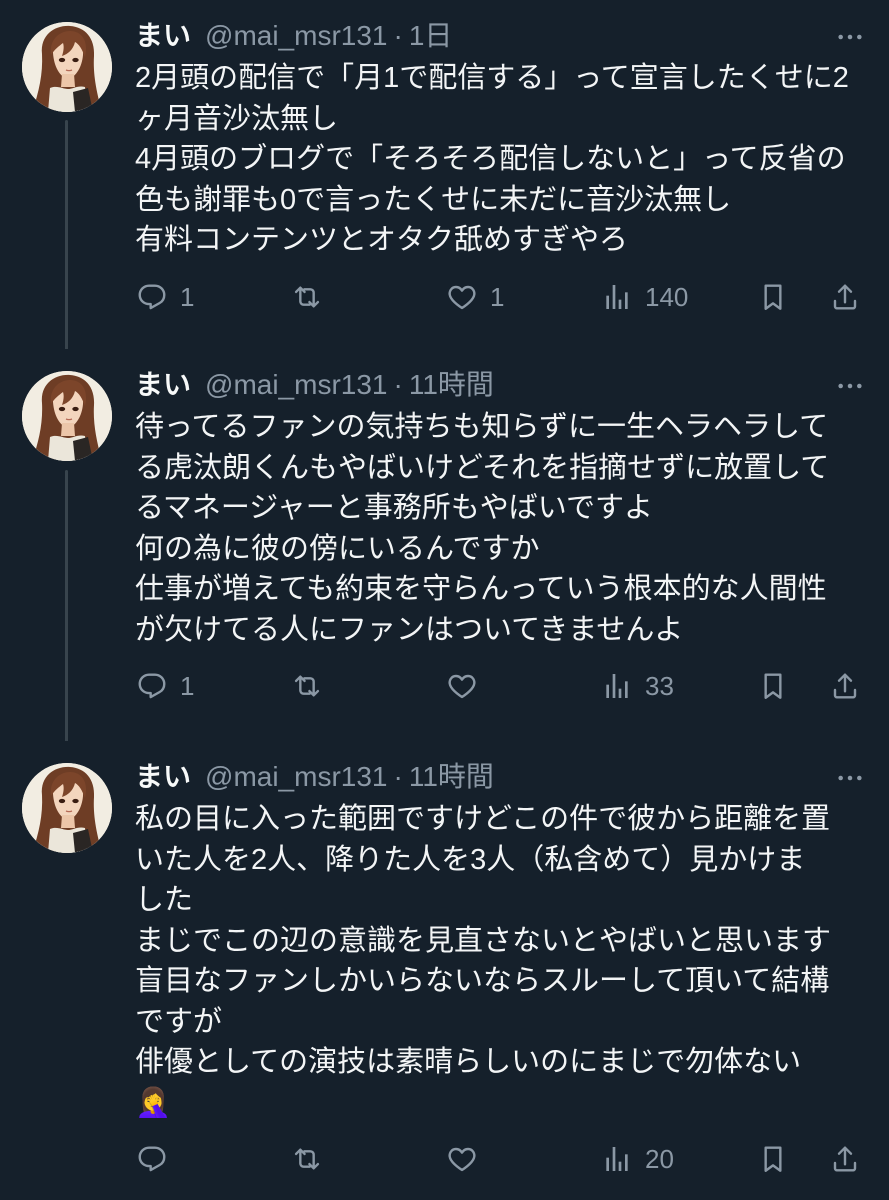 The width and height of the screenshot is (889, 1200). I want to click on tweet-text-line: 仕事が増えても約束を守らんっていう根本的な人間性, so click(481, 589).